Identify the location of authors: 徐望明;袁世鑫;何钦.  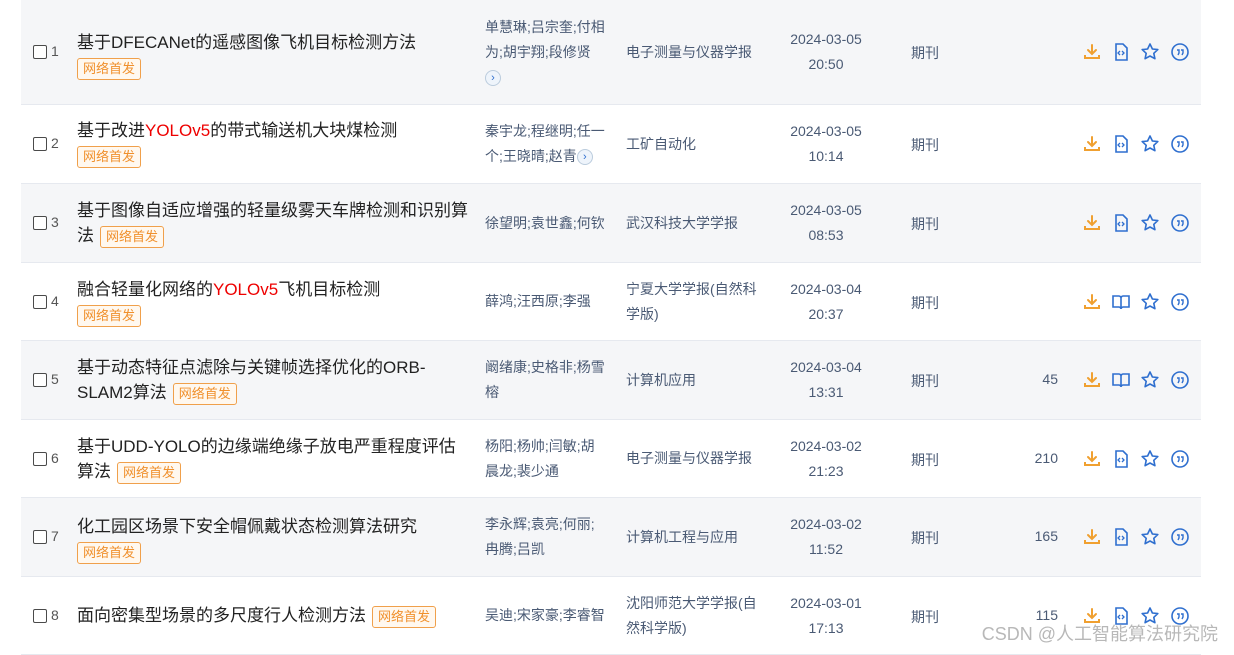
(550, 223).